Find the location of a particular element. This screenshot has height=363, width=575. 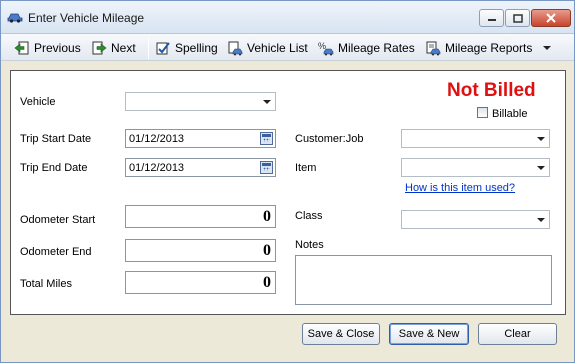

title-bar: Enter Vehicle Mileage is located at coordinates (287, 17).